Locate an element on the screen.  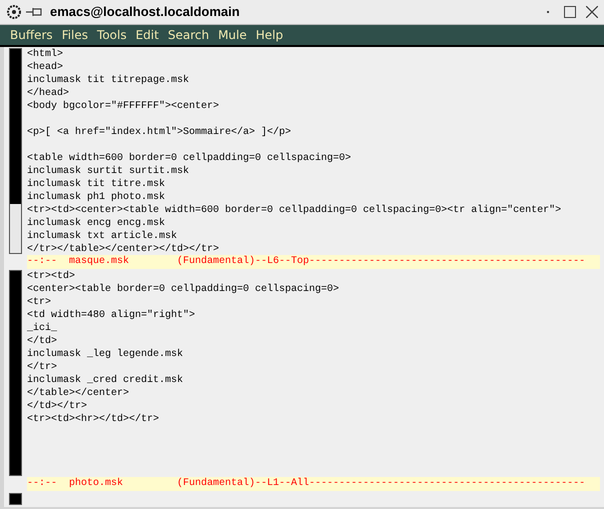
menu-item: Tools is located at coordinates (112, 35).